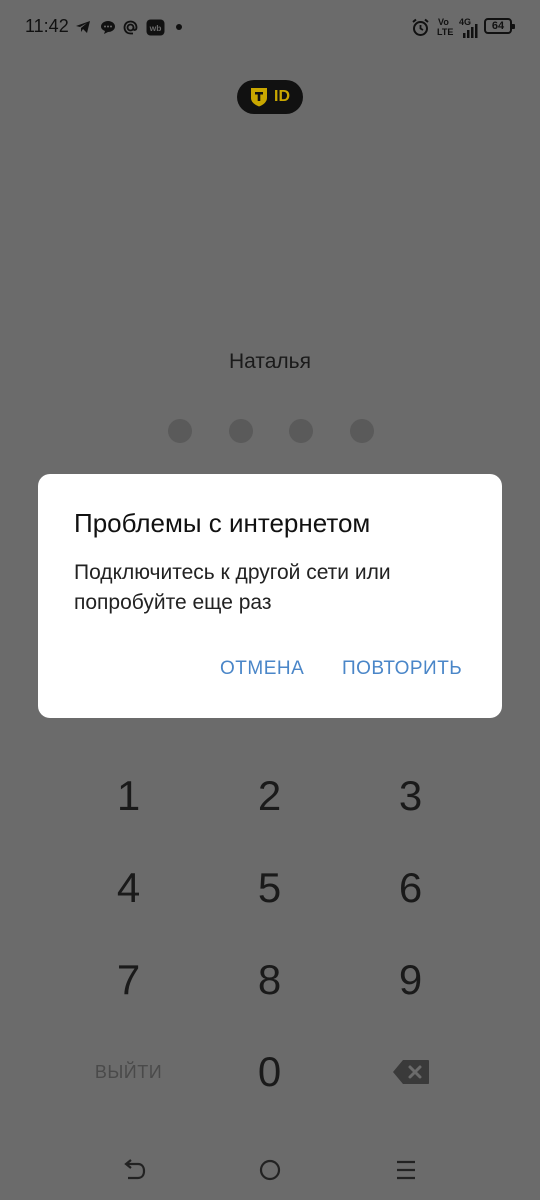  What do you see at coordinates (420, 27) in the screenshot?
I see `alarm-icon` at bounding box center [420, 27].